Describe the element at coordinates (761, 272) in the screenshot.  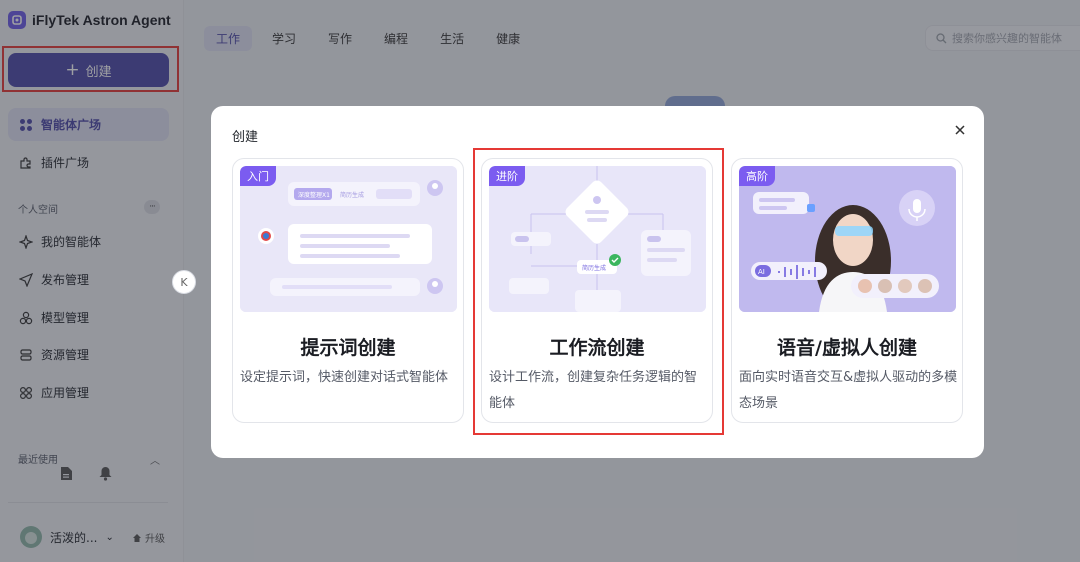
I see `illustration-text: AI` at that location.